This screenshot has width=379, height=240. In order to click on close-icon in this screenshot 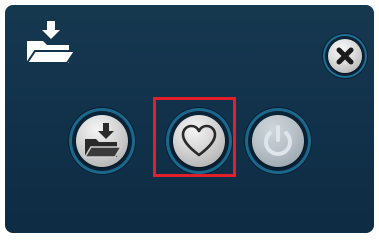, I will do `click(345, 56)`.